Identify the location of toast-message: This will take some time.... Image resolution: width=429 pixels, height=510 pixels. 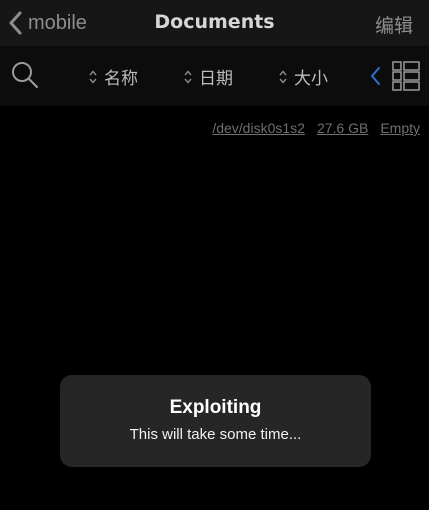
(215, 434).